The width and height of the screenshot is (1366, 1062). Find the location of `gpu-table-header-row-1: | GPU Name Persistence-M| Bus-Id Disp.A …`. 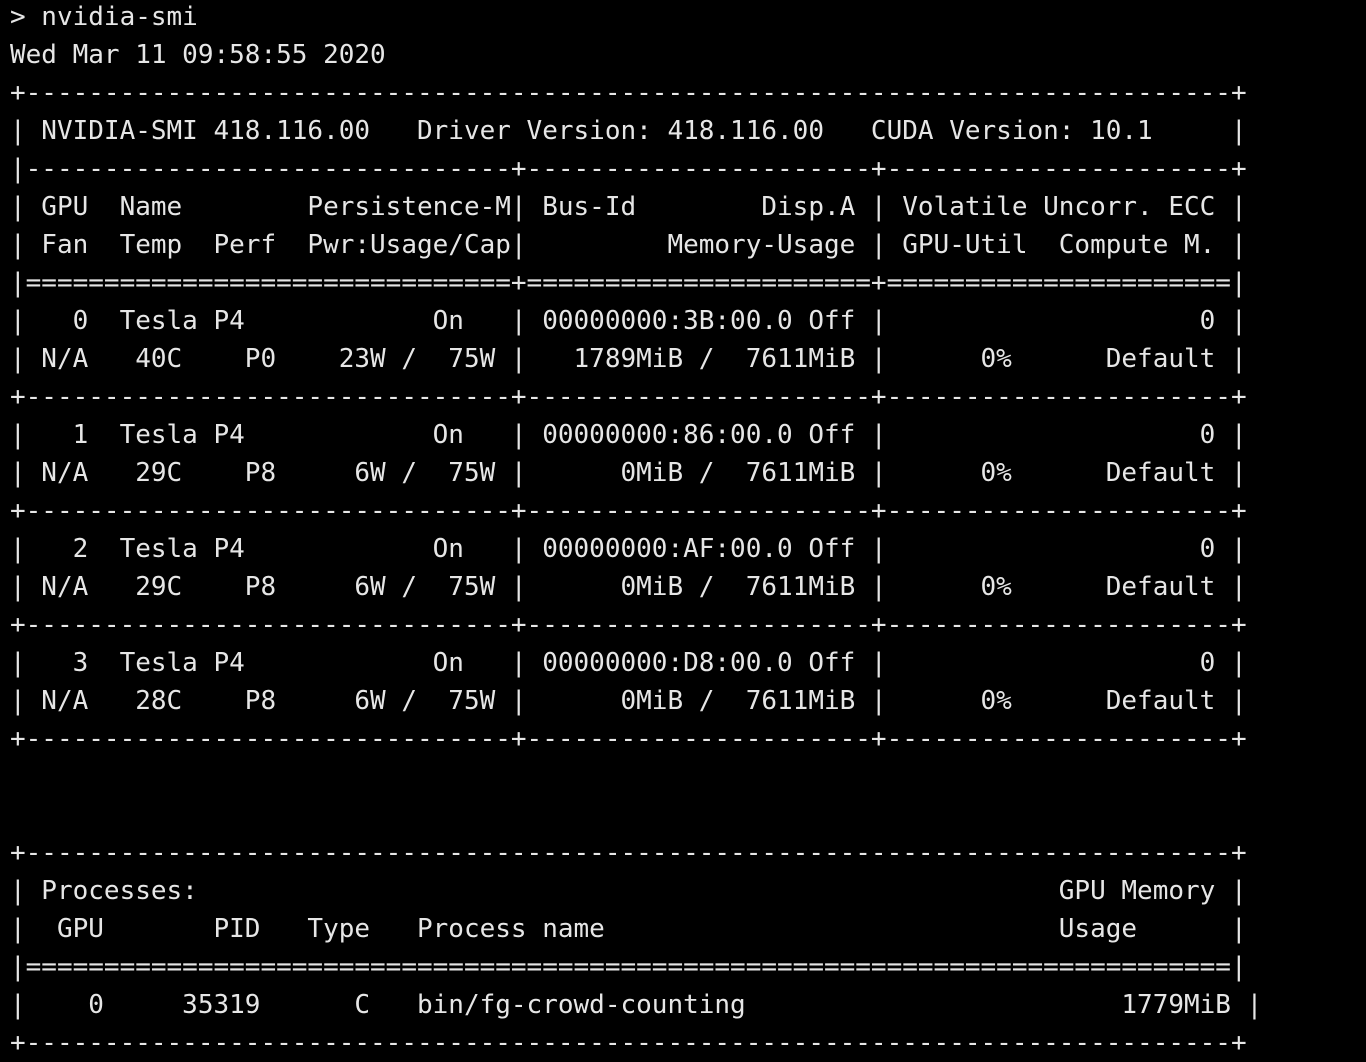

gpu-table-header-row-1: | GPU Name Persistence-M| Bus-Id Disp.A … is located at coordinates (628, 207).